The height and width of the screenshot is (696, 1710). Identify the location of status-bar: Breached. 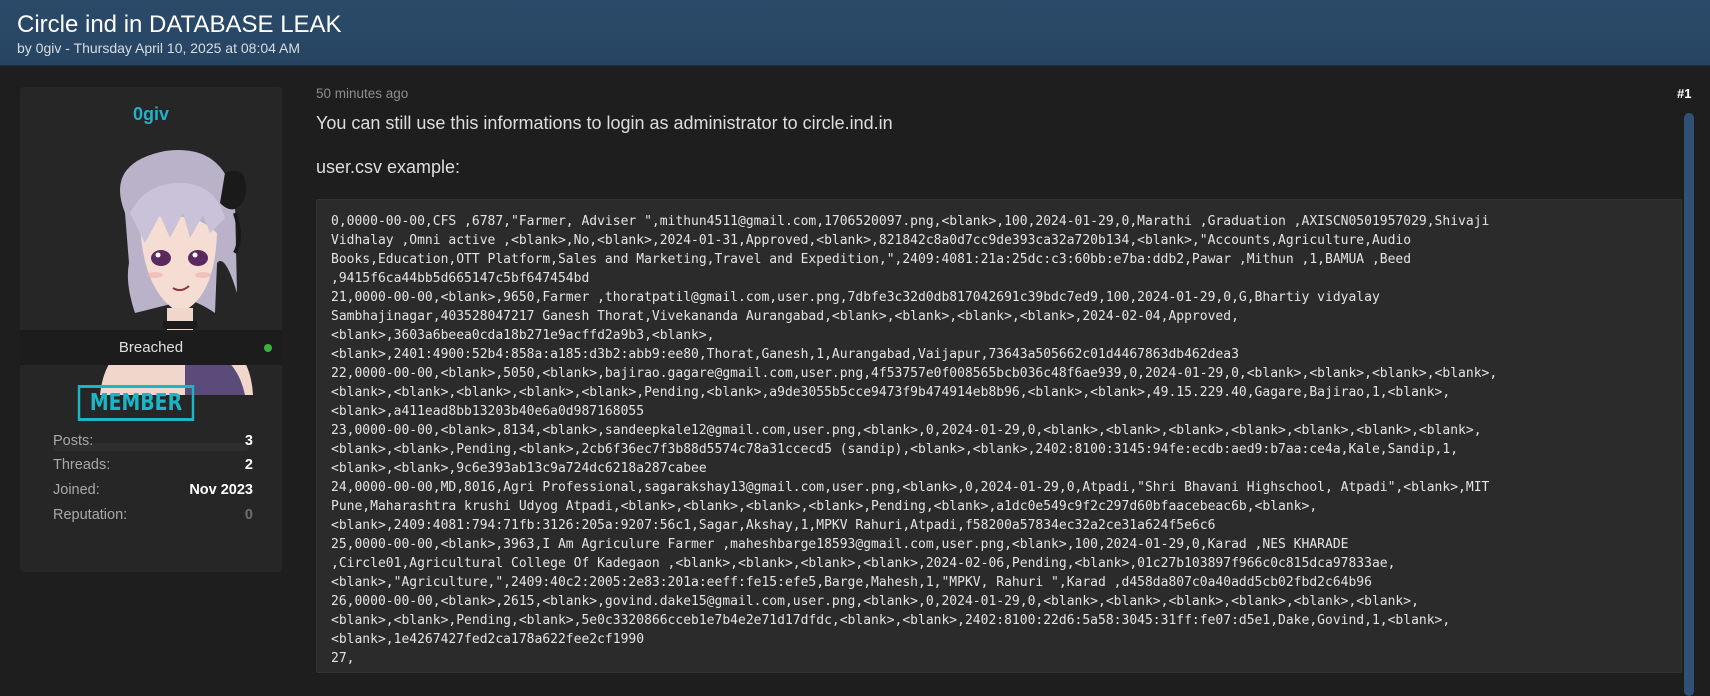
(151, 347).